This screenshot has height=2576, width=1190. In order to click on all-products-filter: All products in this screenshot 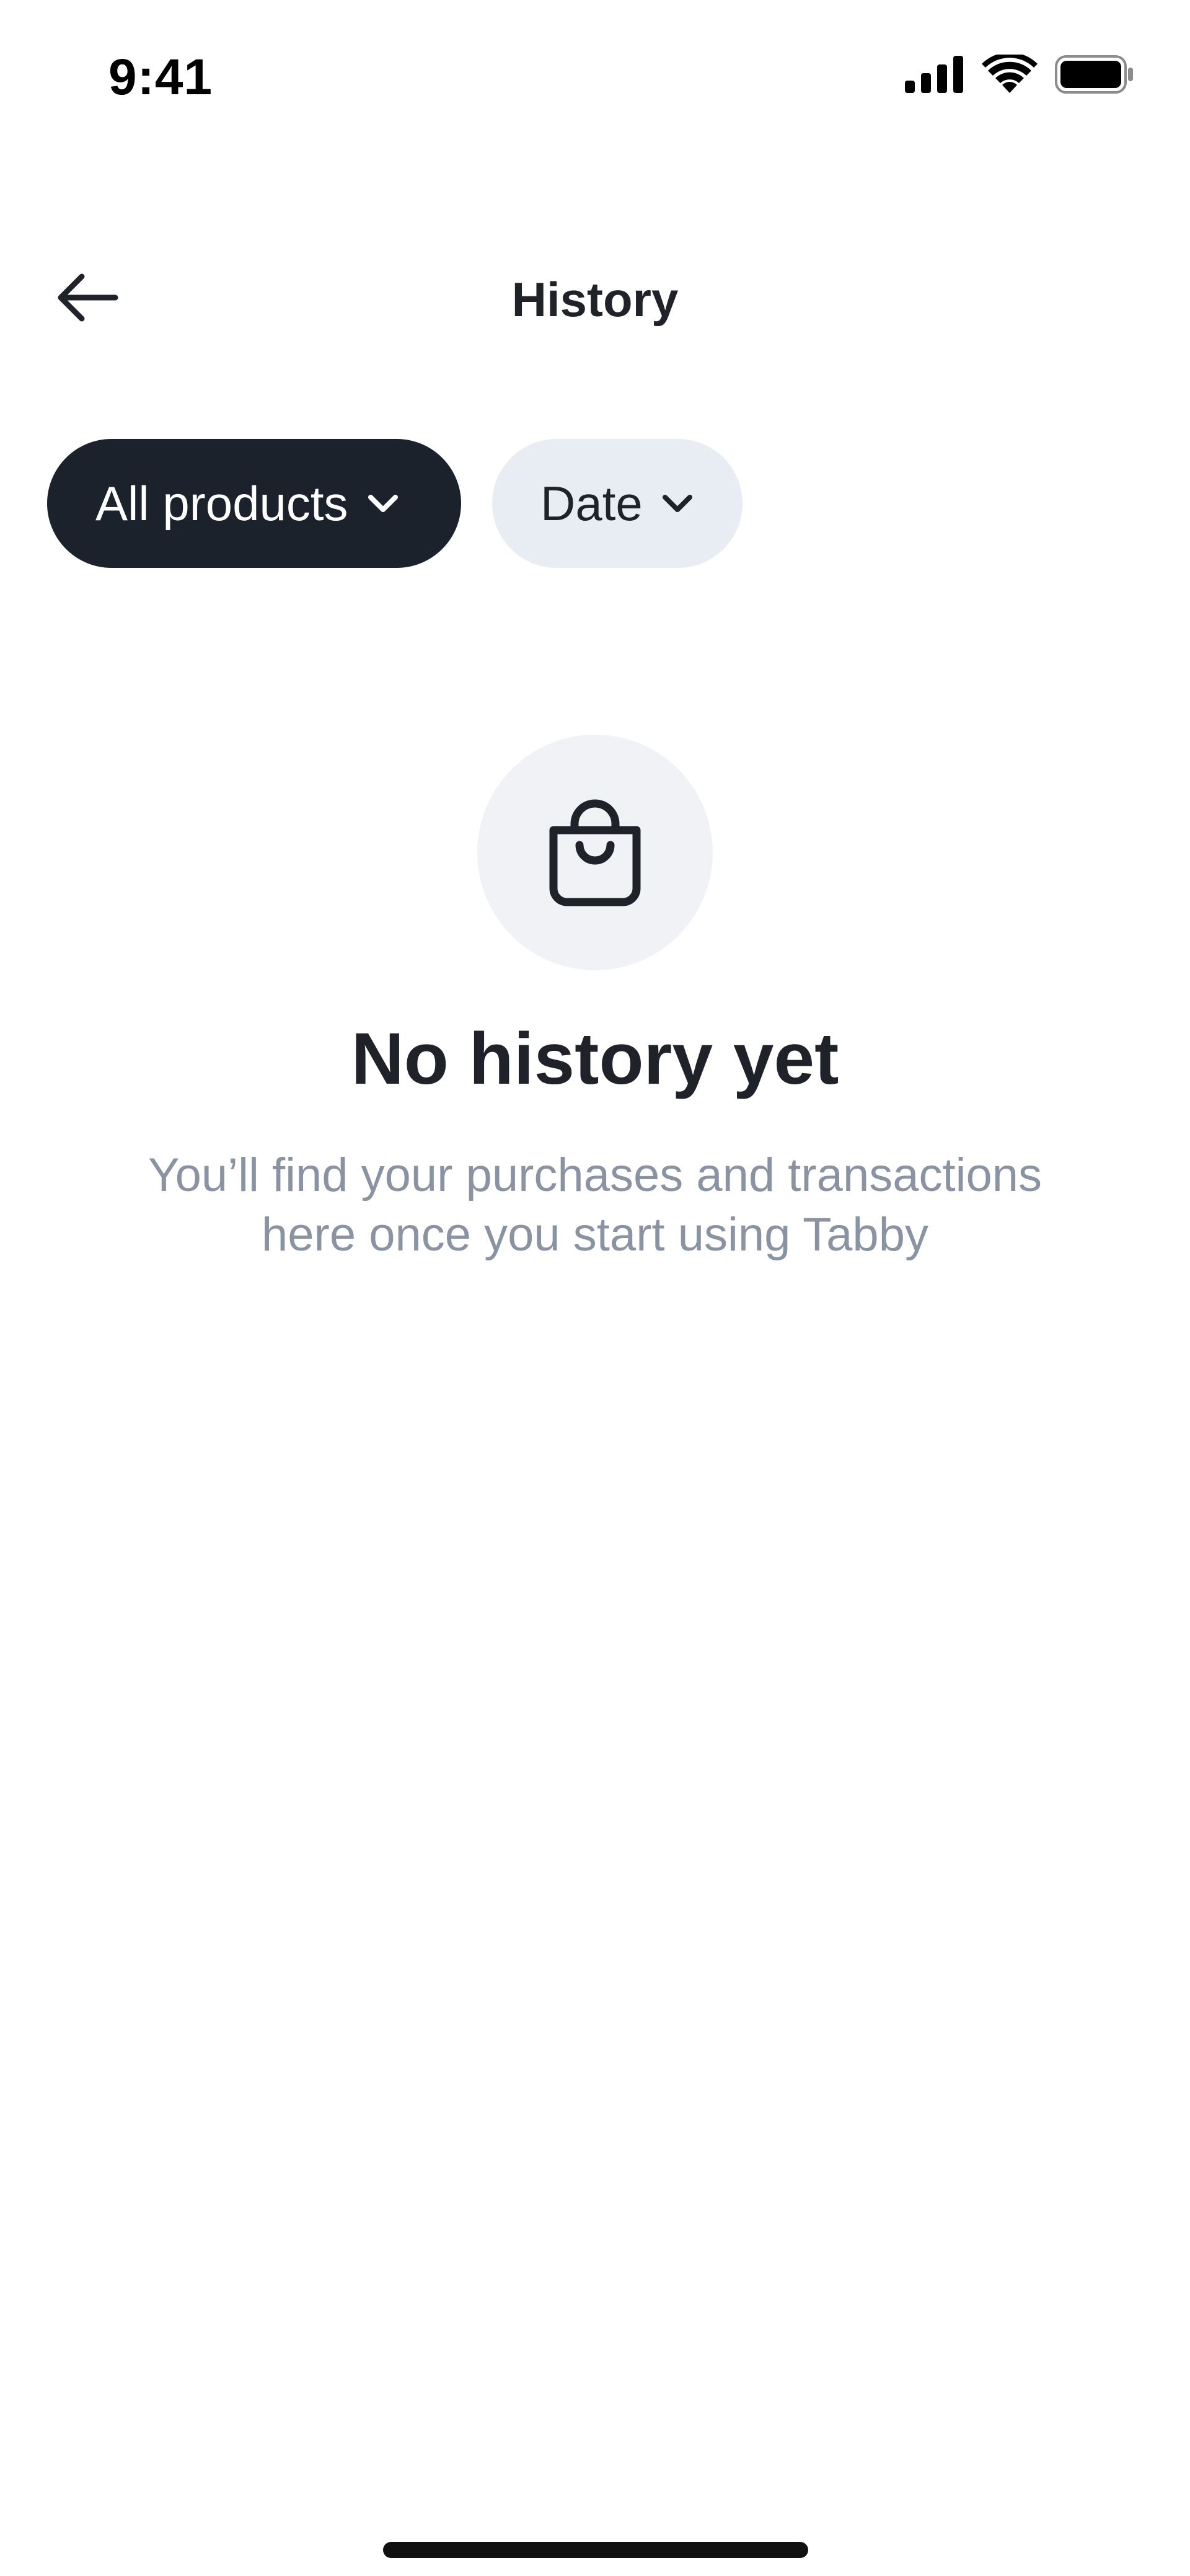, I will do `click(254, 504)`.